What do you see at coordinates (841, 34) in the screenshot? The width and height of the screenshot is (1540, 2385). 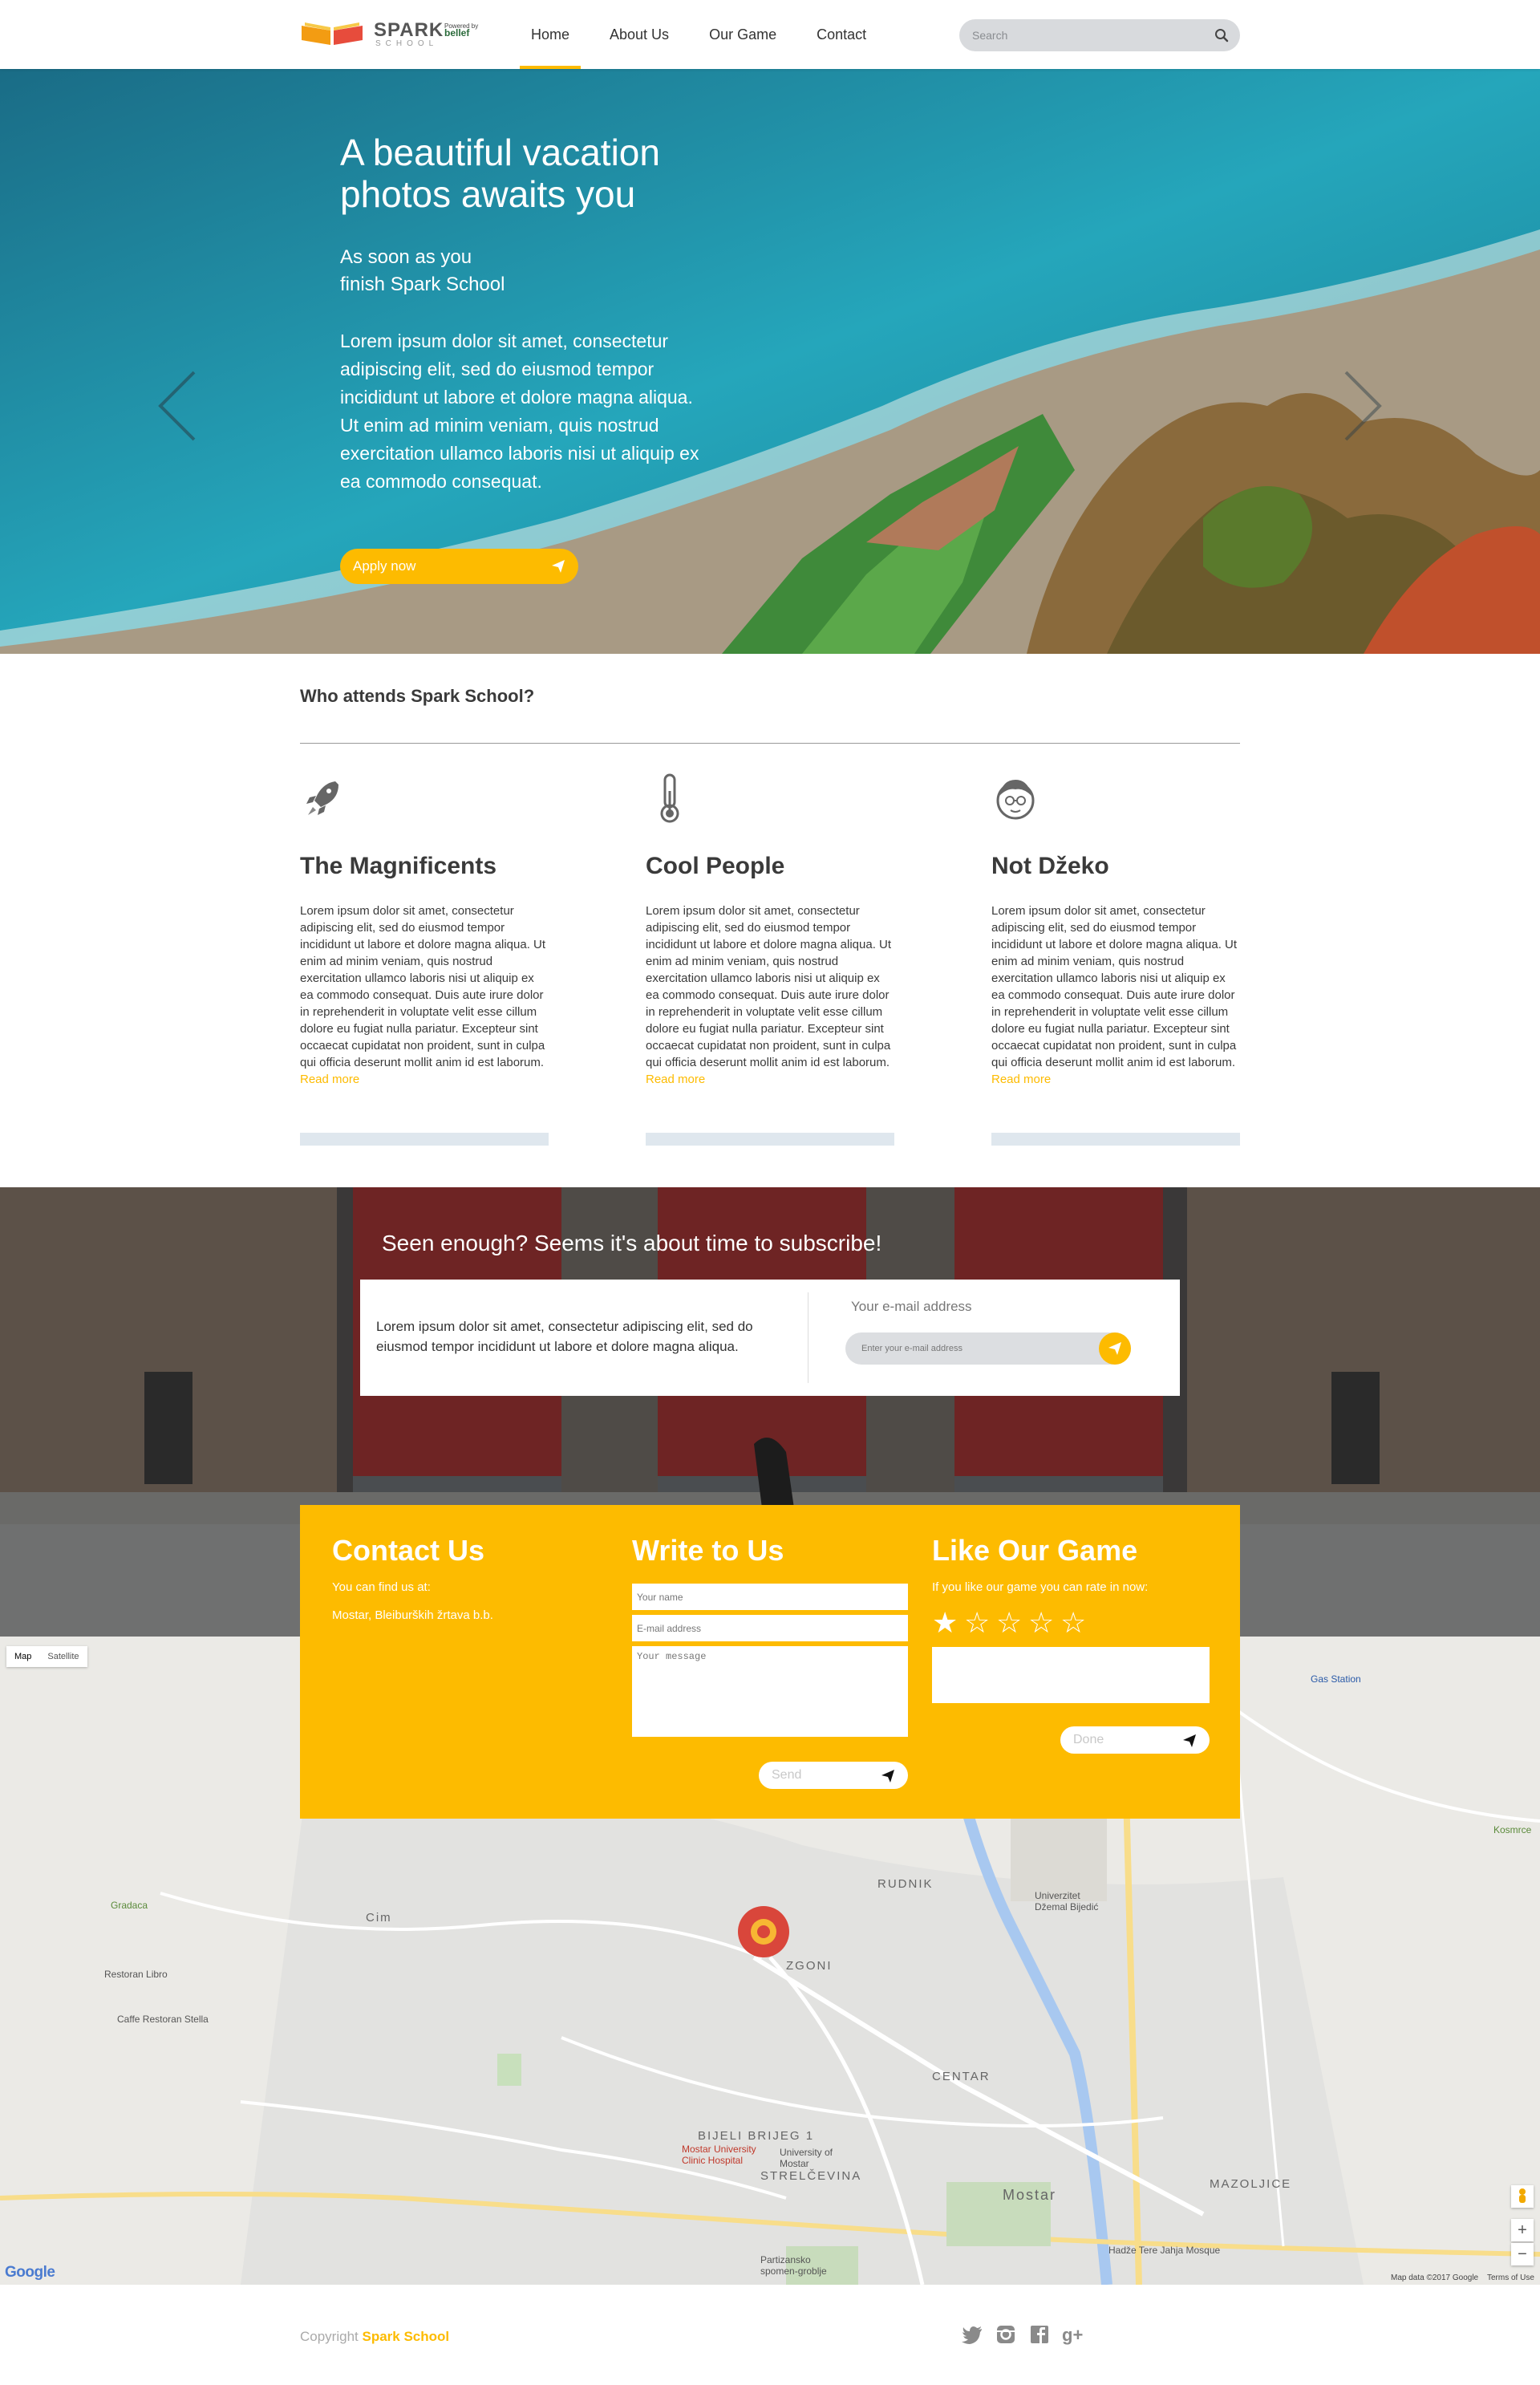 I see `nav-contact: Contact` at bounding box center [841, 34].